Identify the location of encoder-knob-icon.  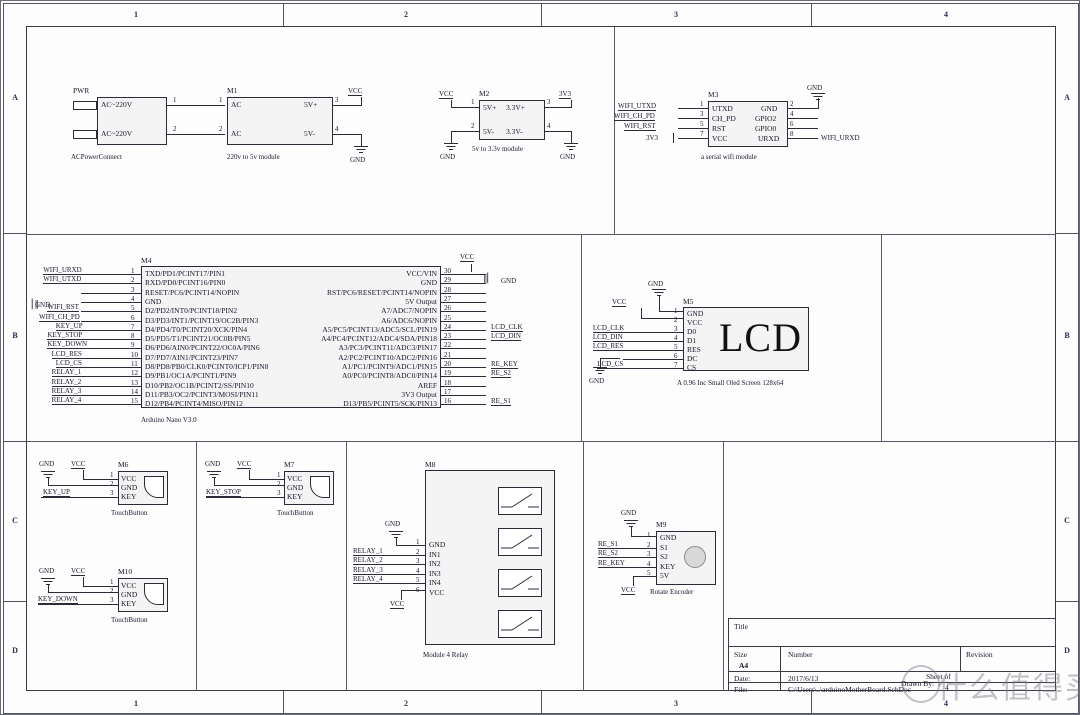
(695, 557).